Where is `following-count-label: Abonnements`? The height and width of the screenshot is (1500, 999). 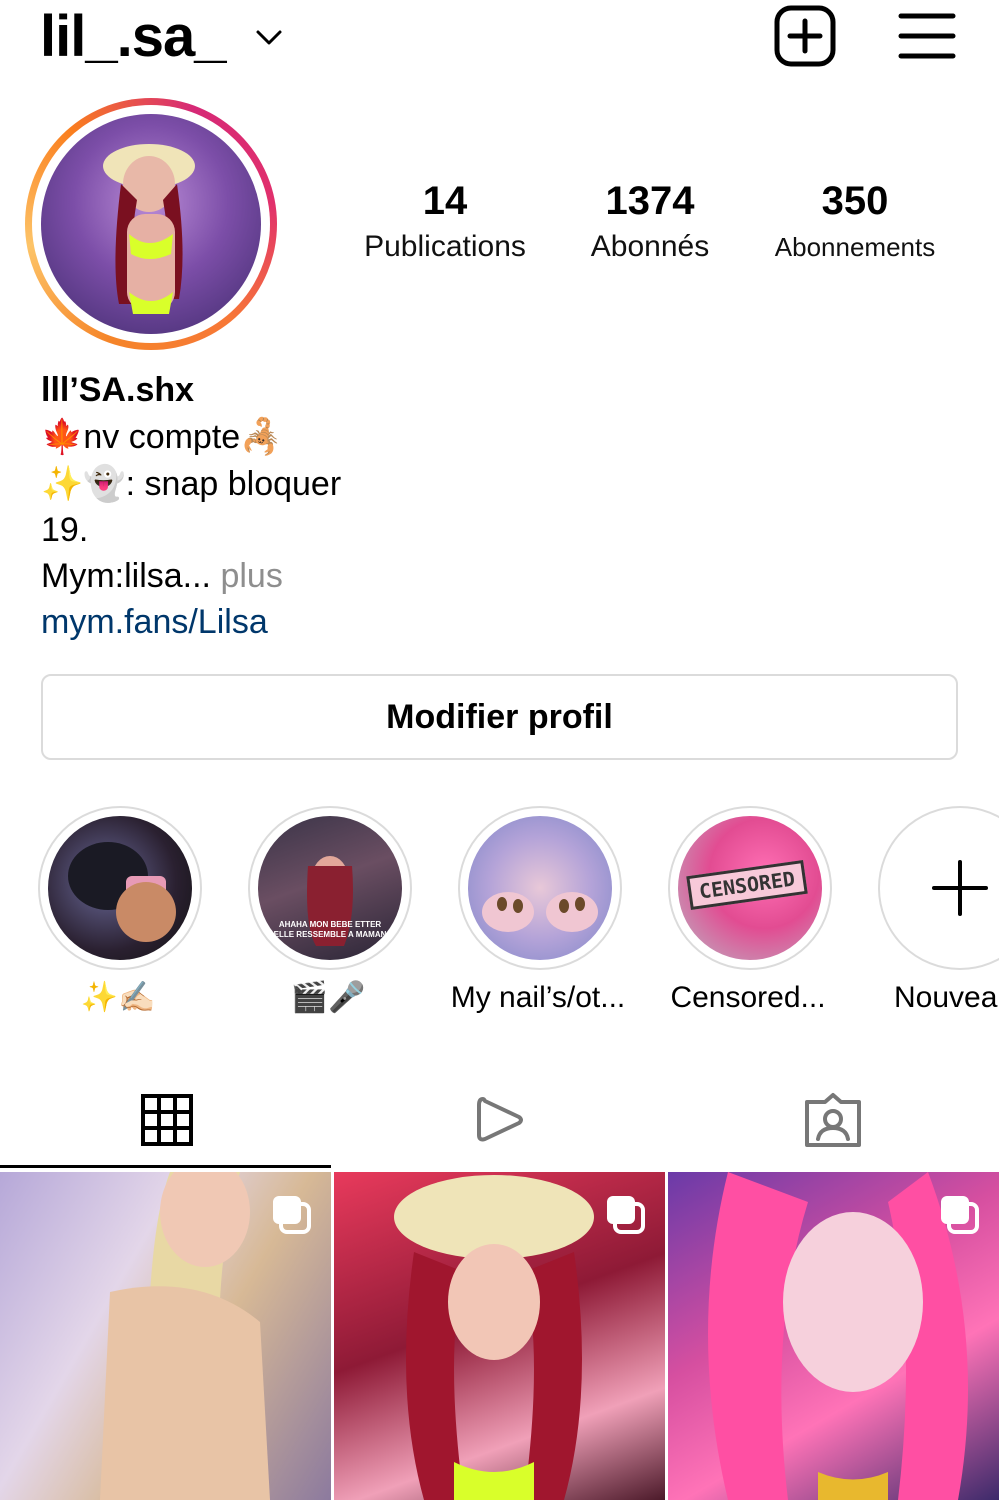
following-count-label: Abonnements is located at coordinates (855, 247).